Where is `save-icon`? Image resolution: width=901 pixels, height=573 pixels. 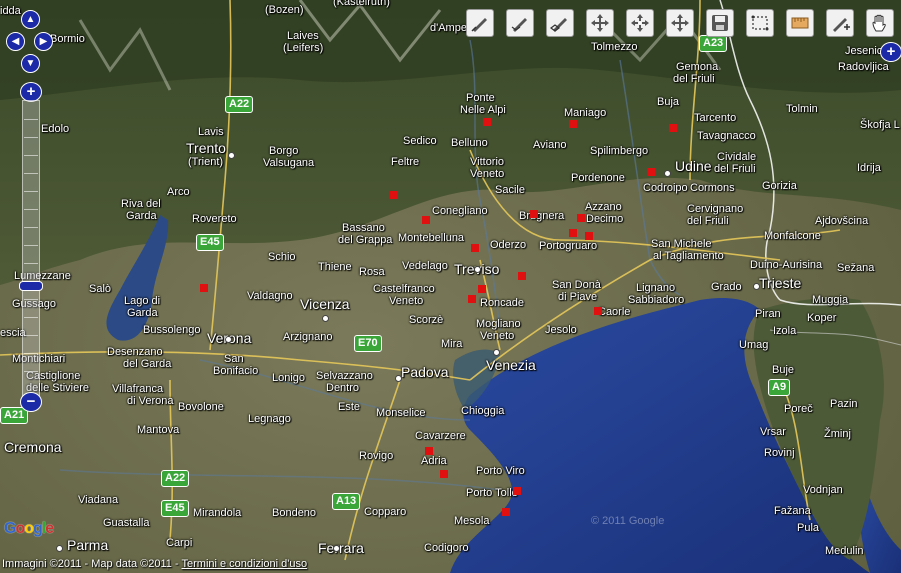
save-icon is located at coordinates (720, 23).